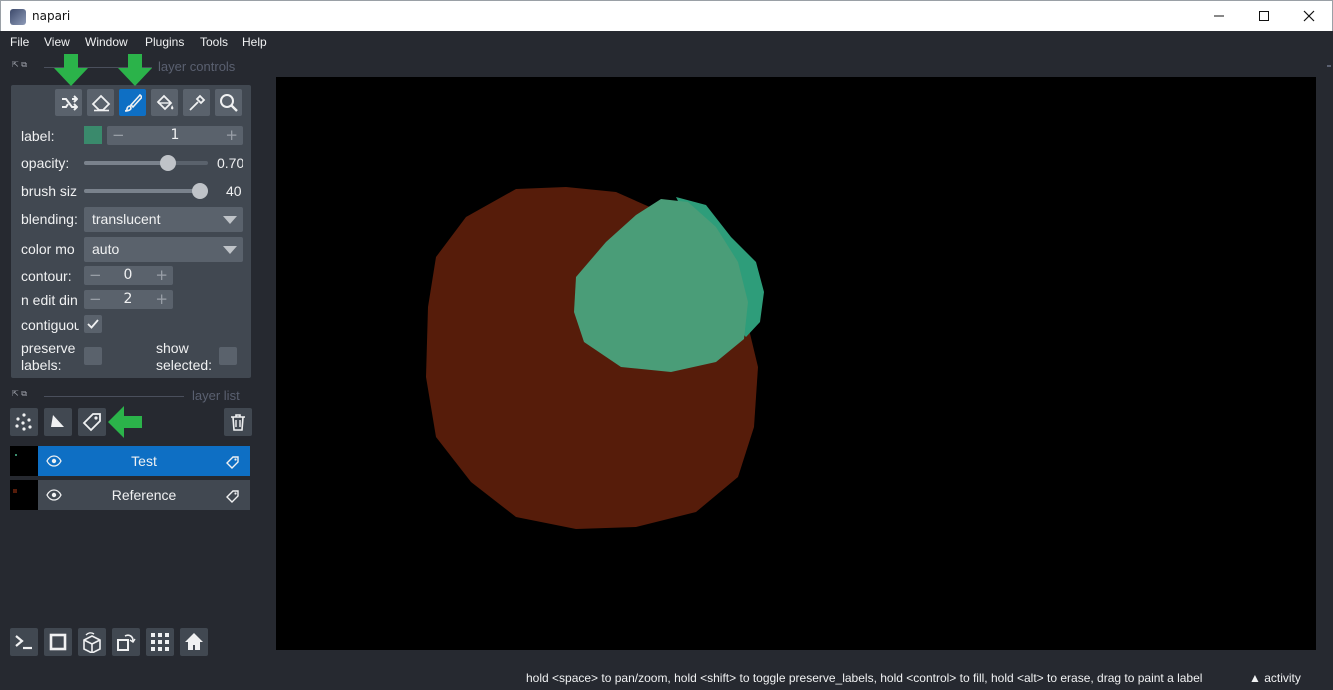 Image resolution: width=1333 pixels, height=690 pixels. I want to click on eraser-icon, so click(100, 102).